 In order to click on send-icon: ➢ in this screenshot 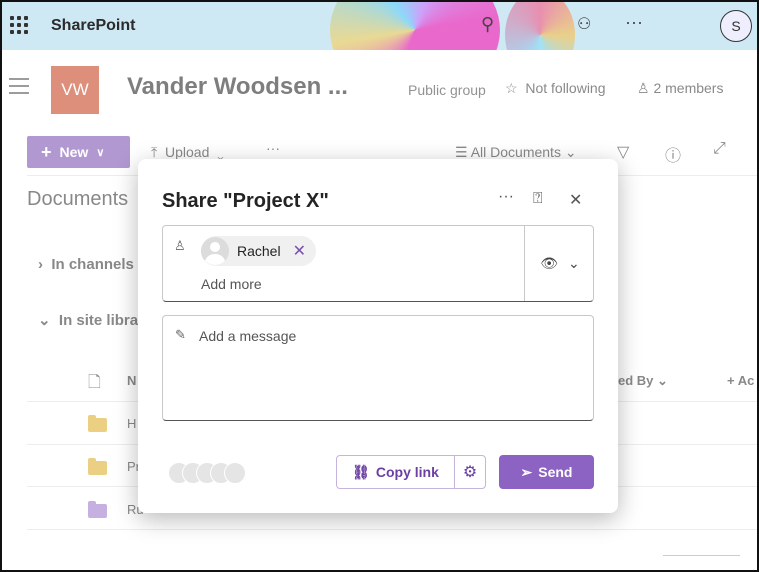, I will do `click(526, 471)`.